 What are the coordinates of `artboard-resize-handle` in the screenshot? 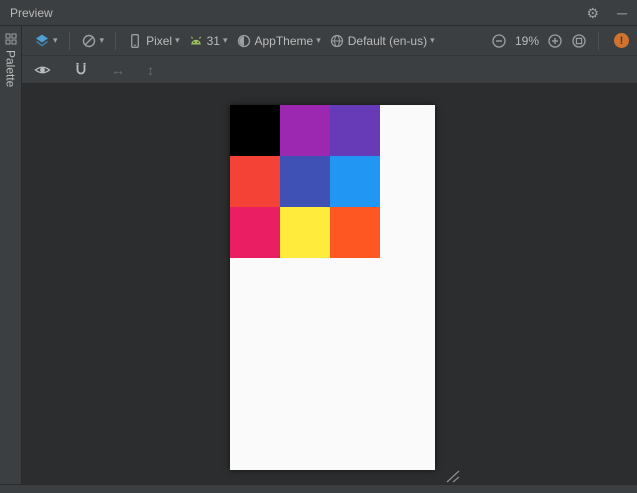 It's located at (453, 476).